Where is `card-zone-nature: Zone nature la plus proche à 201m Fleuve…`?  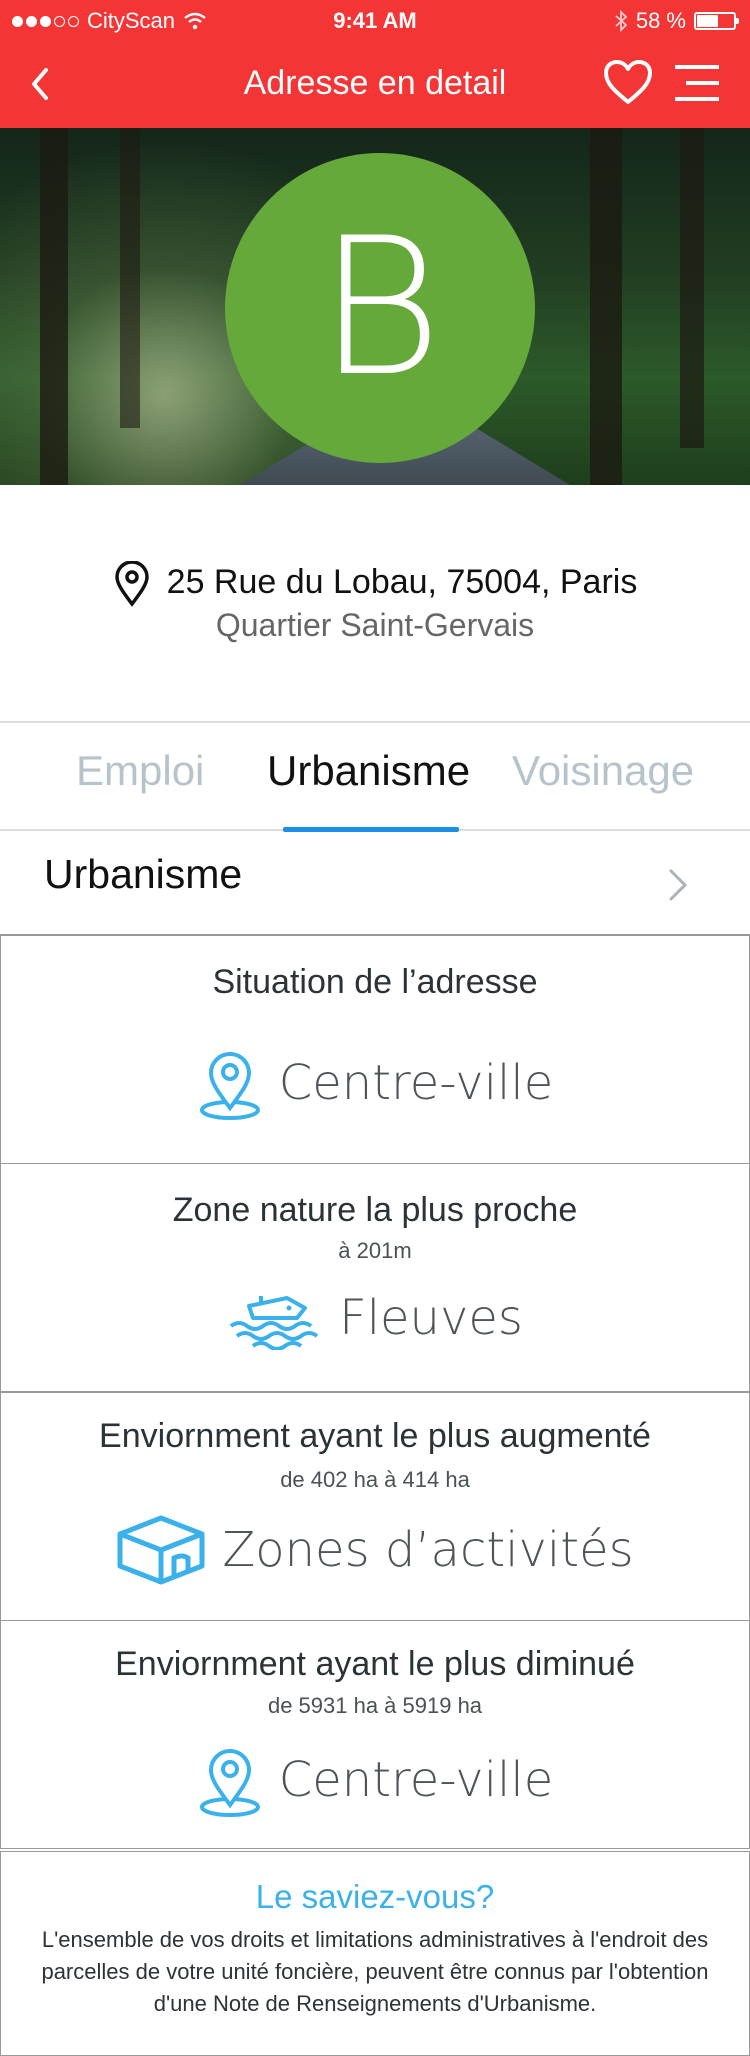 card-zone-nature: Zone nature la plus proche à 201m Fleuve… is located at coordinates (375, 1277).